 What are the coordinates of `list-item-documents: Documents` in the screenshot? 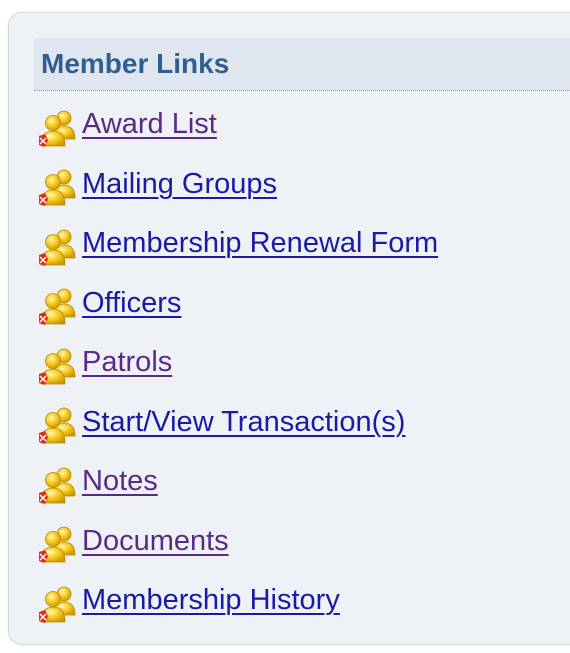 It's located at (296, 542).